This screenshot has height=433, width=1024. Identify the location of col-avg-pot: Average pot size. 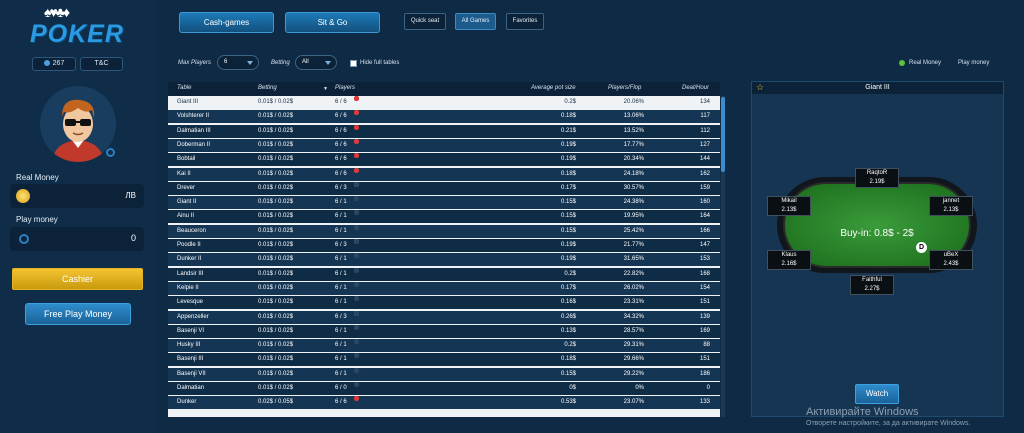
(553, 88).